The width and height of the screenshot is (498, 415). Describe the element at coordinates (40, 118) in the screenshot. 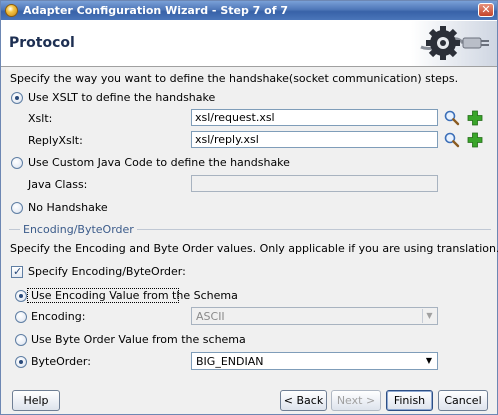

I see `xslt-label: Xslt:` at that location.